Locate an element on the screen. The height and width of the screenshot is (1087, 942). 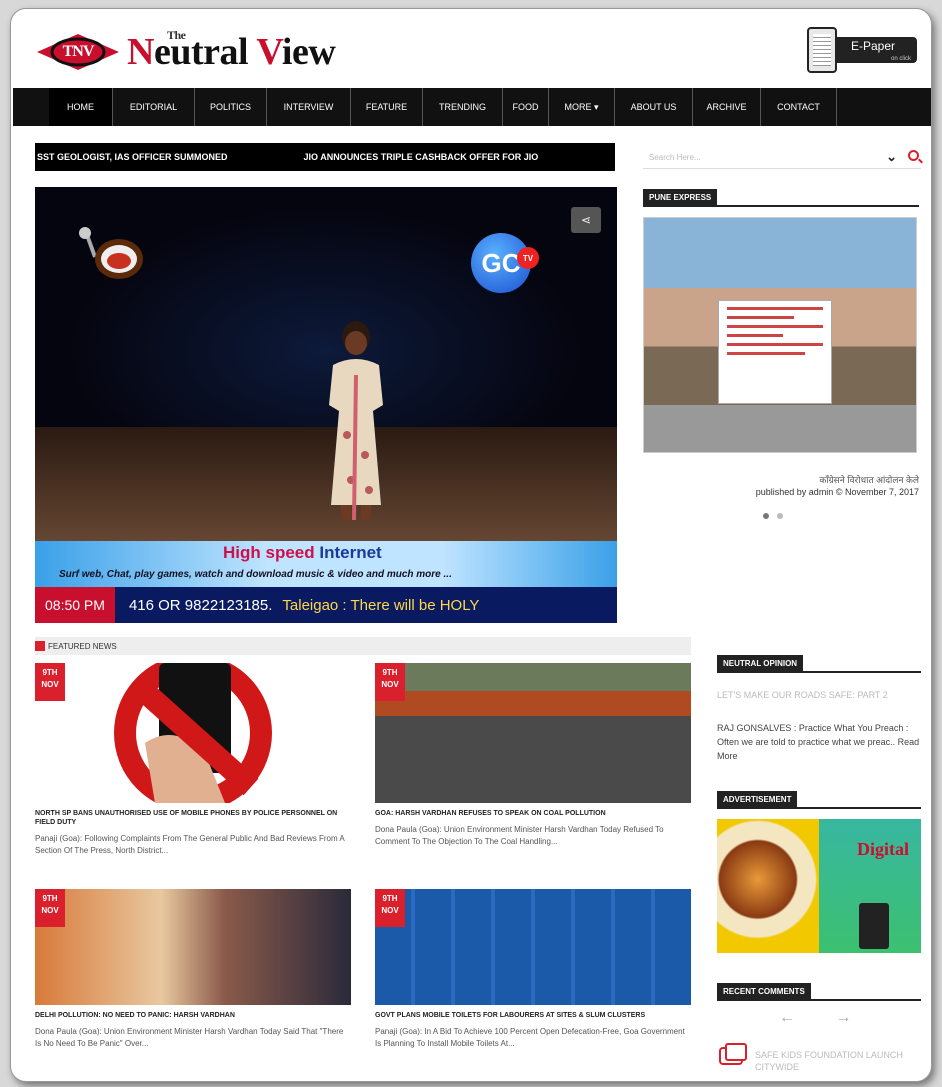
pune-express-image is located at coordinates (780, 335).